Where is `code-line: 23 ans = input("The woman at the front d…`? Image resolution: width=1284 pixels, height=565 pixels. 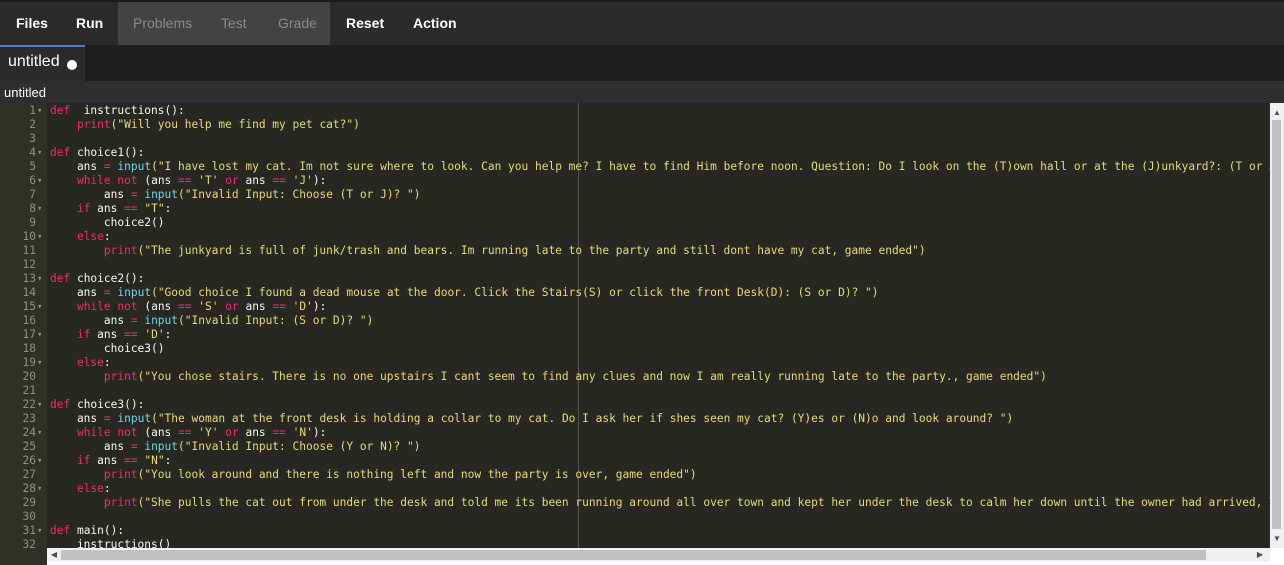
code-line: 23 ans = input("The woman at the front d… is located at coordinates (635, 419).